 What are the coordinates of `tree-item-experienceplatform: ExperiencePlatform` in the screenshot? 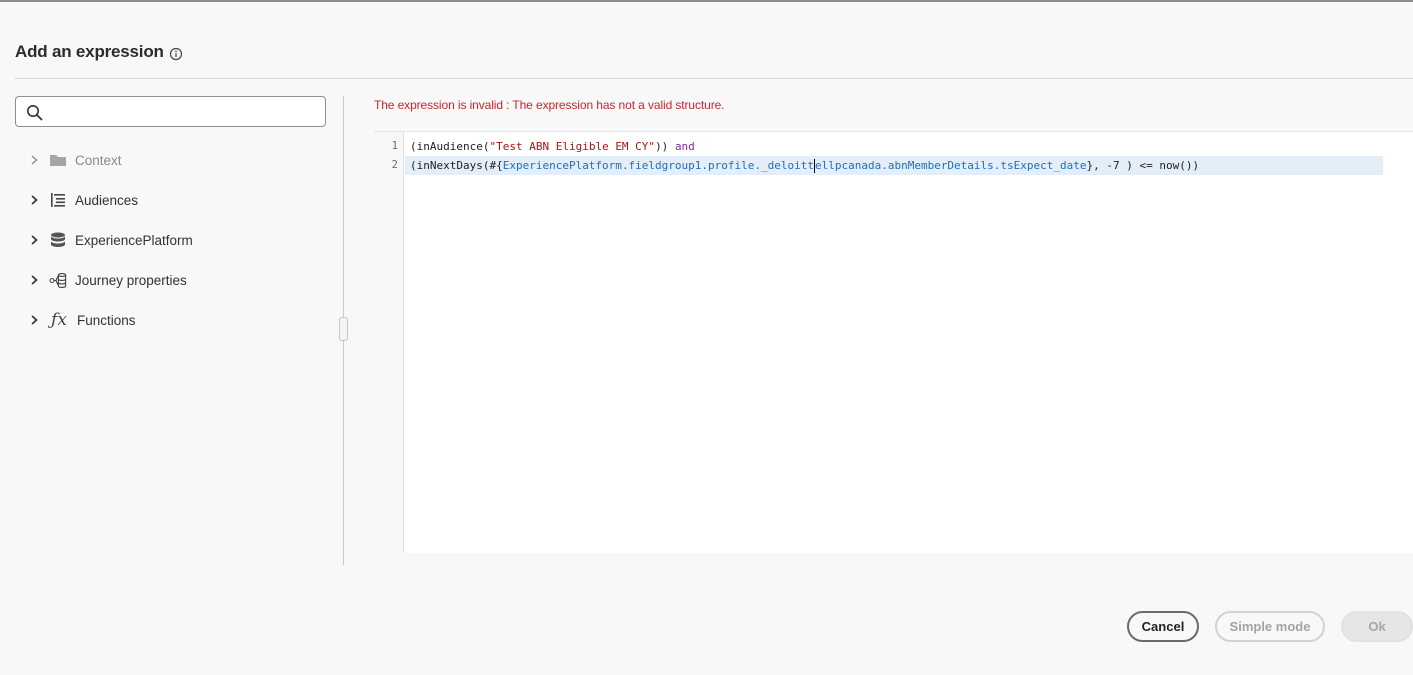 It's located at (175, 240).